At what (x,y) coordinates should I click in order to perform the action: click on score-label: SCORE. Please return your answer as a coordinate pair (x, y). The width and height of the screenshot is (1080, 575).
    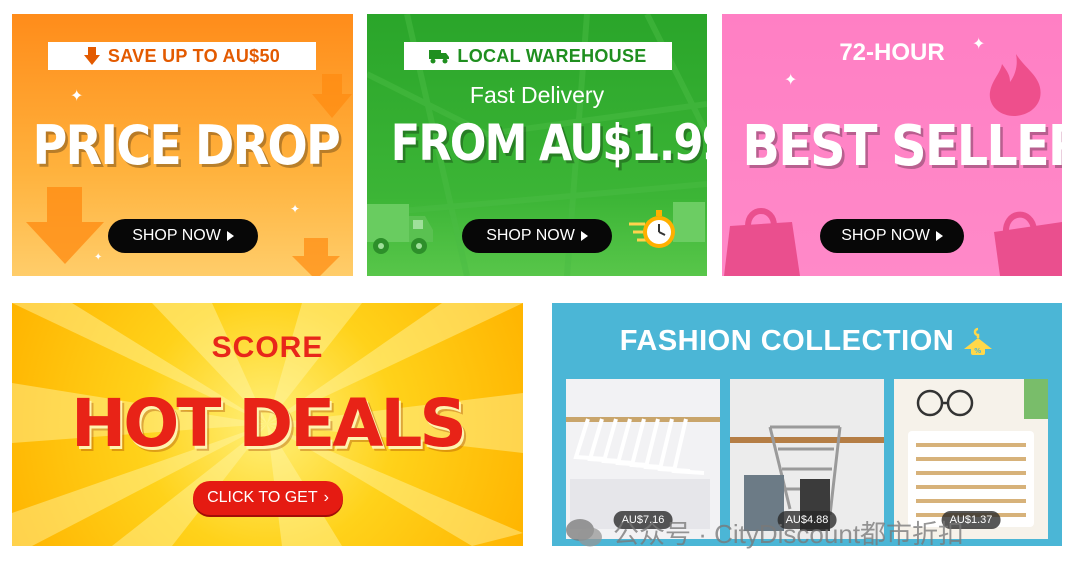
    Looking at the image, I should click on (267, 347).